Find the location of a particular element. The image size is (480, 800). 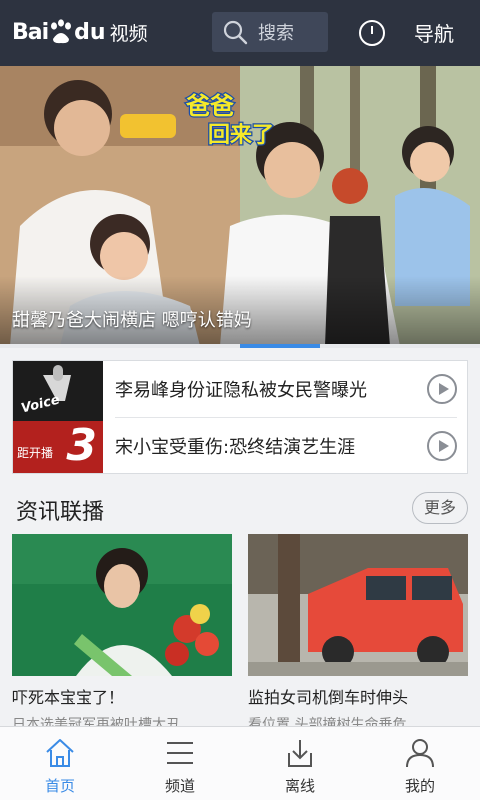

top-bar: Bai du 视频 搜索 导航 is located at coordinates (240, 33).